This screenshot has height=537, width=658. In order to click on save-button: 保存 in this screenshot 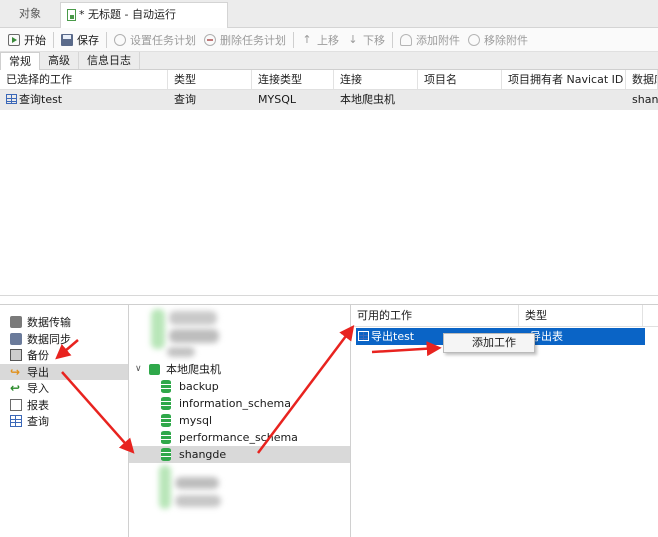, I will do `click(80, 40)`.